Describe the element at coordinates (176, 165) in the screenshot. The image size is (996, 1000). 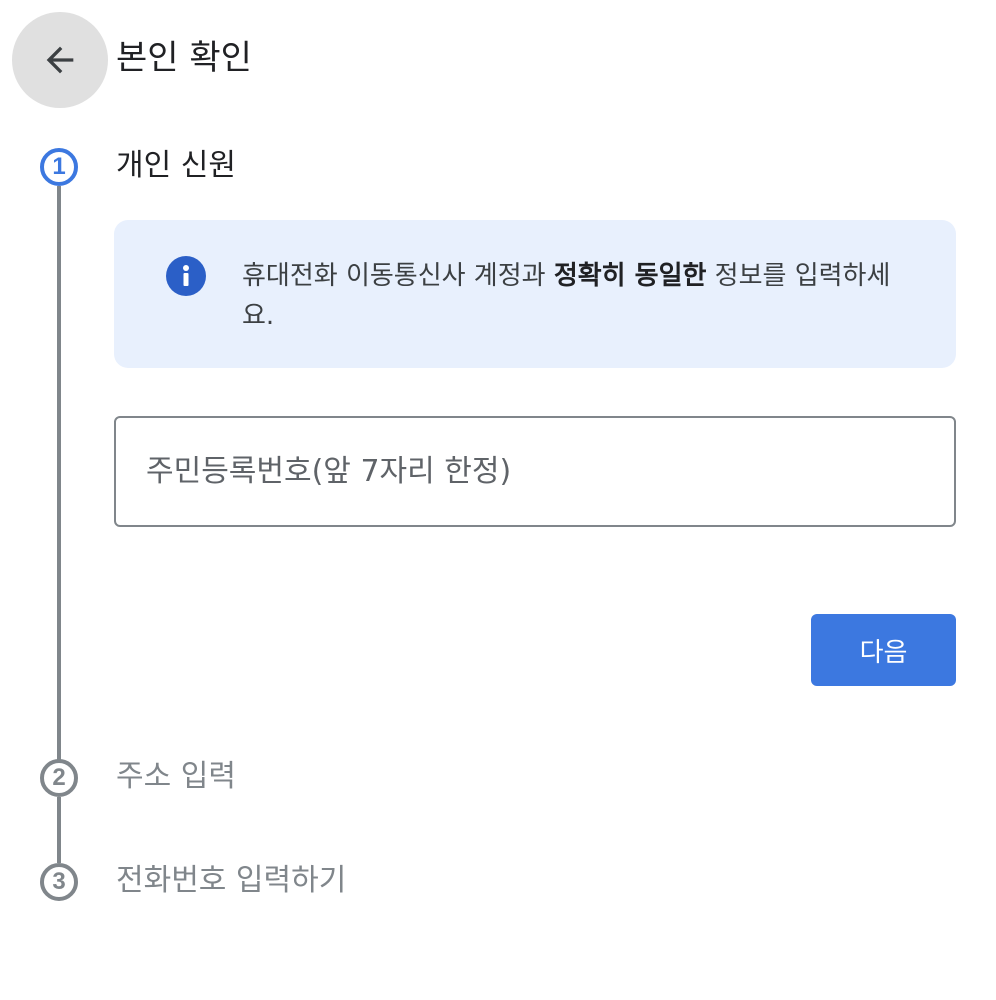
I see `step-1-label: 개인 신원` at that location.